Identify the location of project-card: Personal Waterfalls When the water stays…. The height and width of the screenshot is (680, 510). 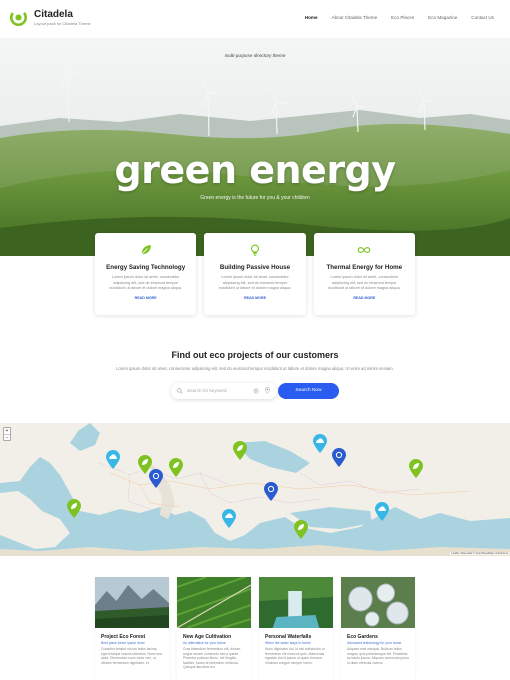
(296, 628).